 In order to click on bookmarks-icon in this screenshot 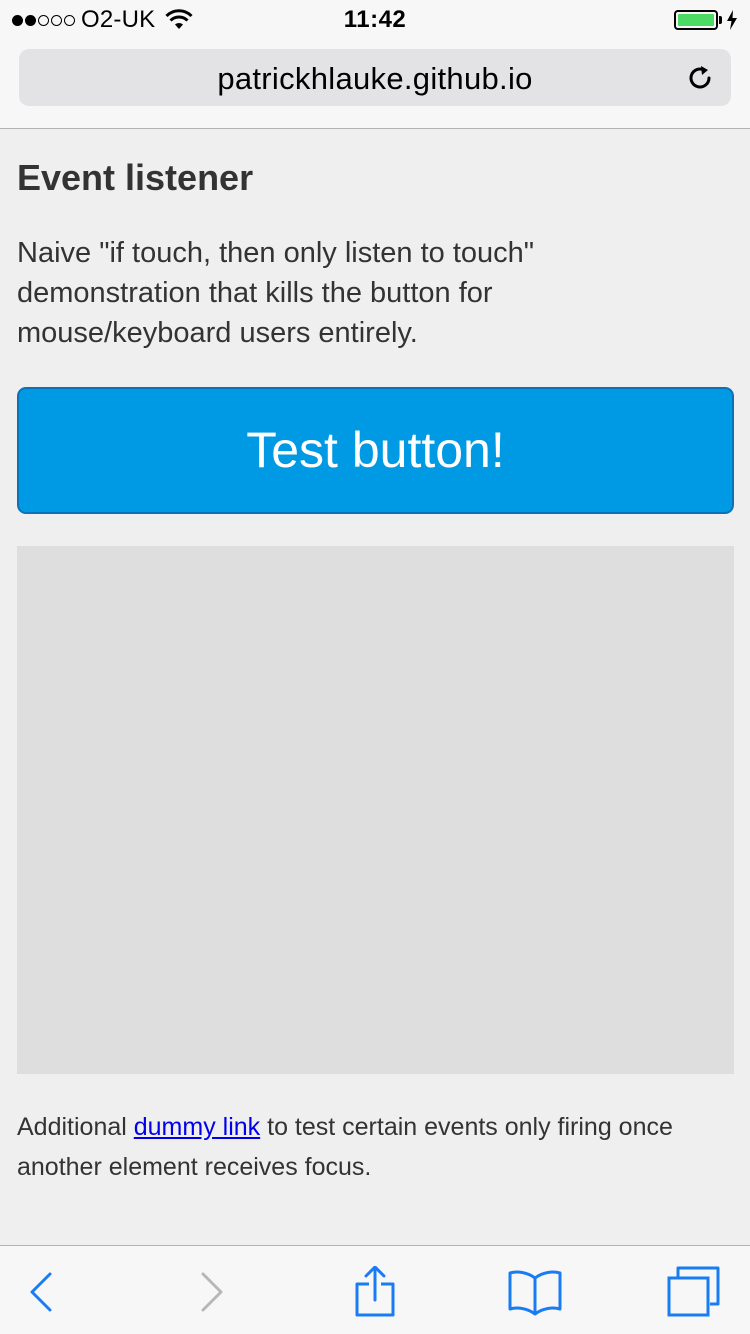, I will do `click(535, 1293)`.